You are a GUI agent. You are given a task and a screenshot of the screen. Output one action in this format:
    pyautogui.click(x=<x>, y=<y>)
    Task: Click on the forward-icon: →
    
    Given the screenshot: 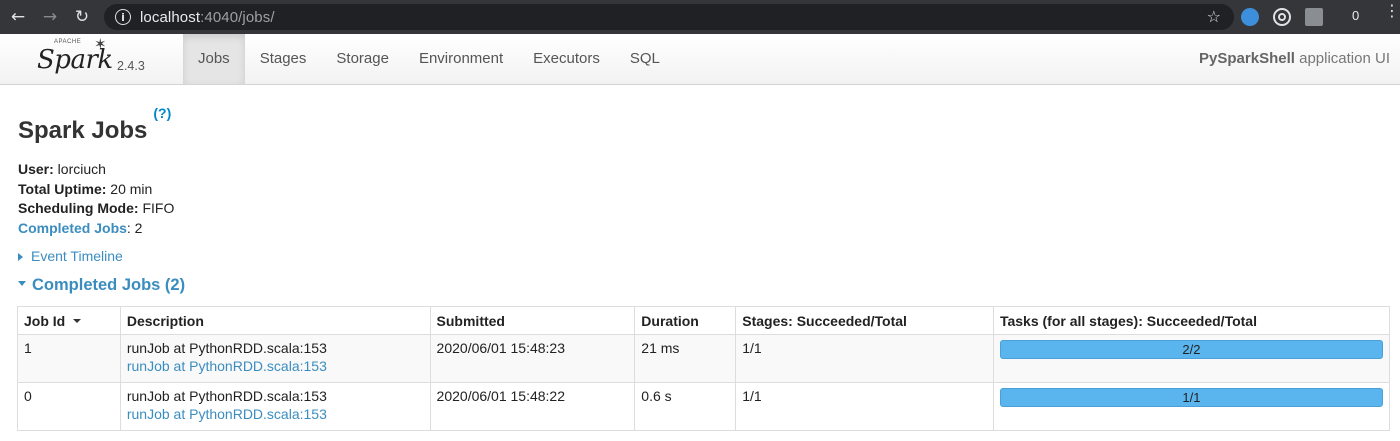 What is the action you would take?
    pyautogui.click(x=50, y=17)
    